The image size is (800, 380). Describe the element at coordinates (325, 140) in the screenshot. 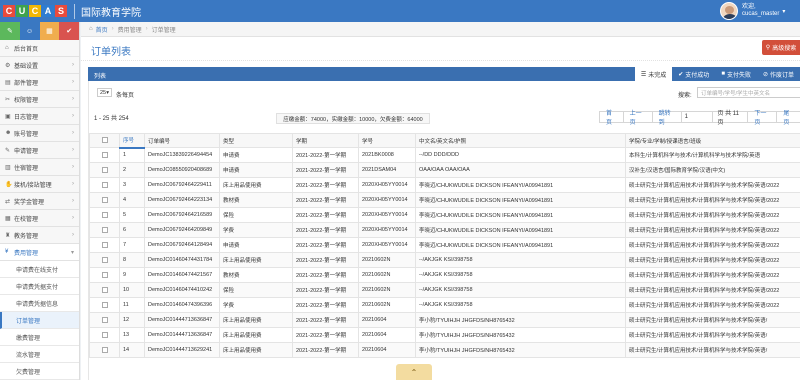

I see `column-header: 学期` at that location.